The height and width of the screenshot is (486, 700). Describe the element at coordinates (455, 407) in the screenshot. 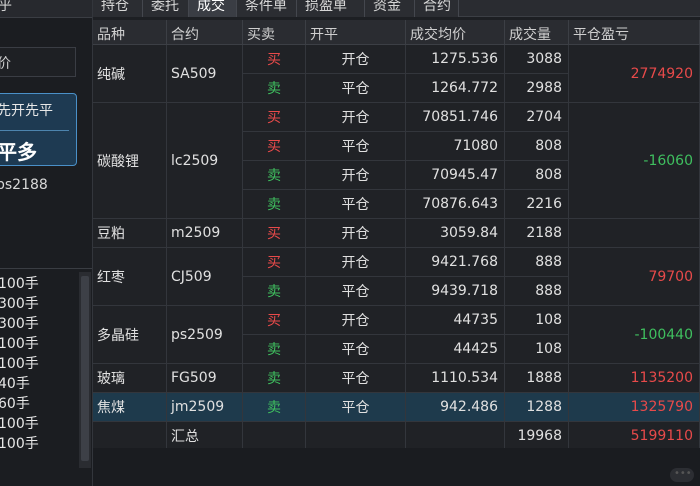

I see `avg-price-cell: 942.486` at that location.